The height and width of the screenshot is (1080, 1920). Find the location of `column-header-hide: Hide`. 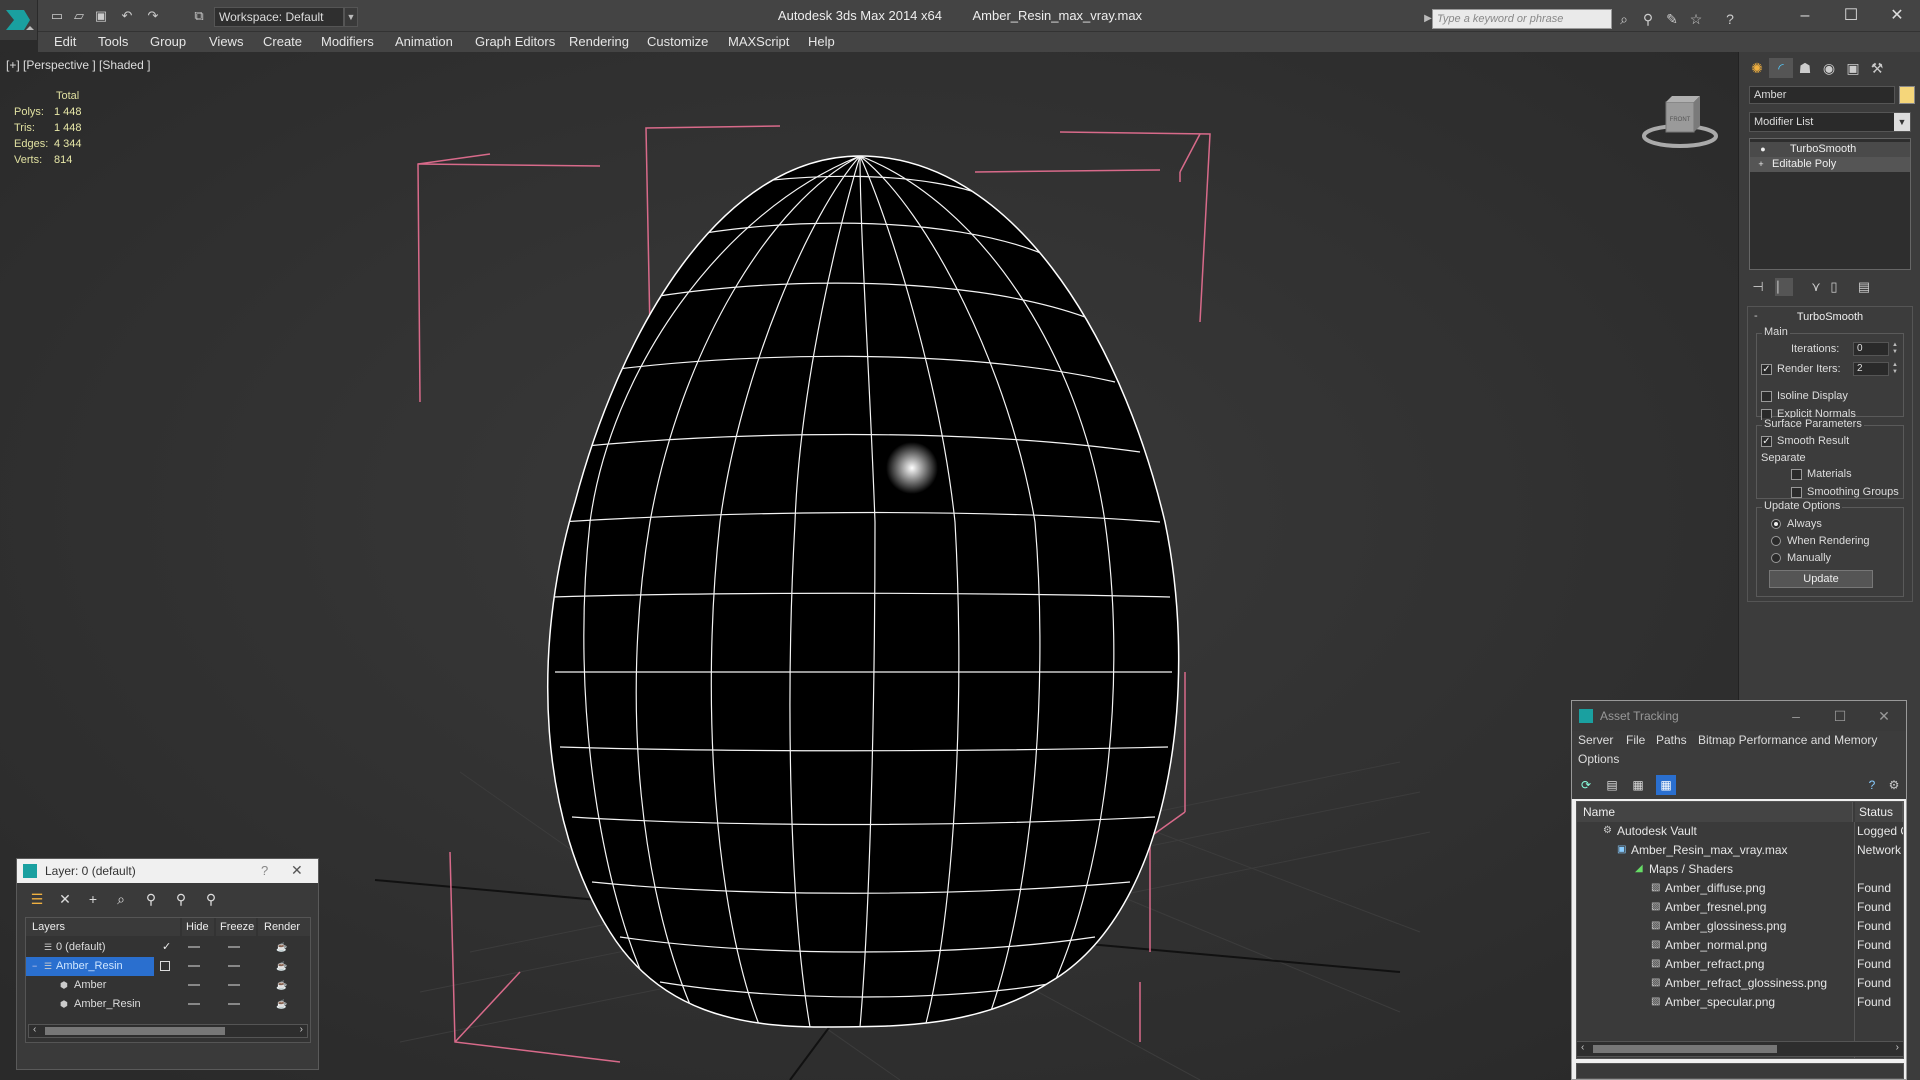

column-header-hide: Hide is located at coordinates (198, 927).